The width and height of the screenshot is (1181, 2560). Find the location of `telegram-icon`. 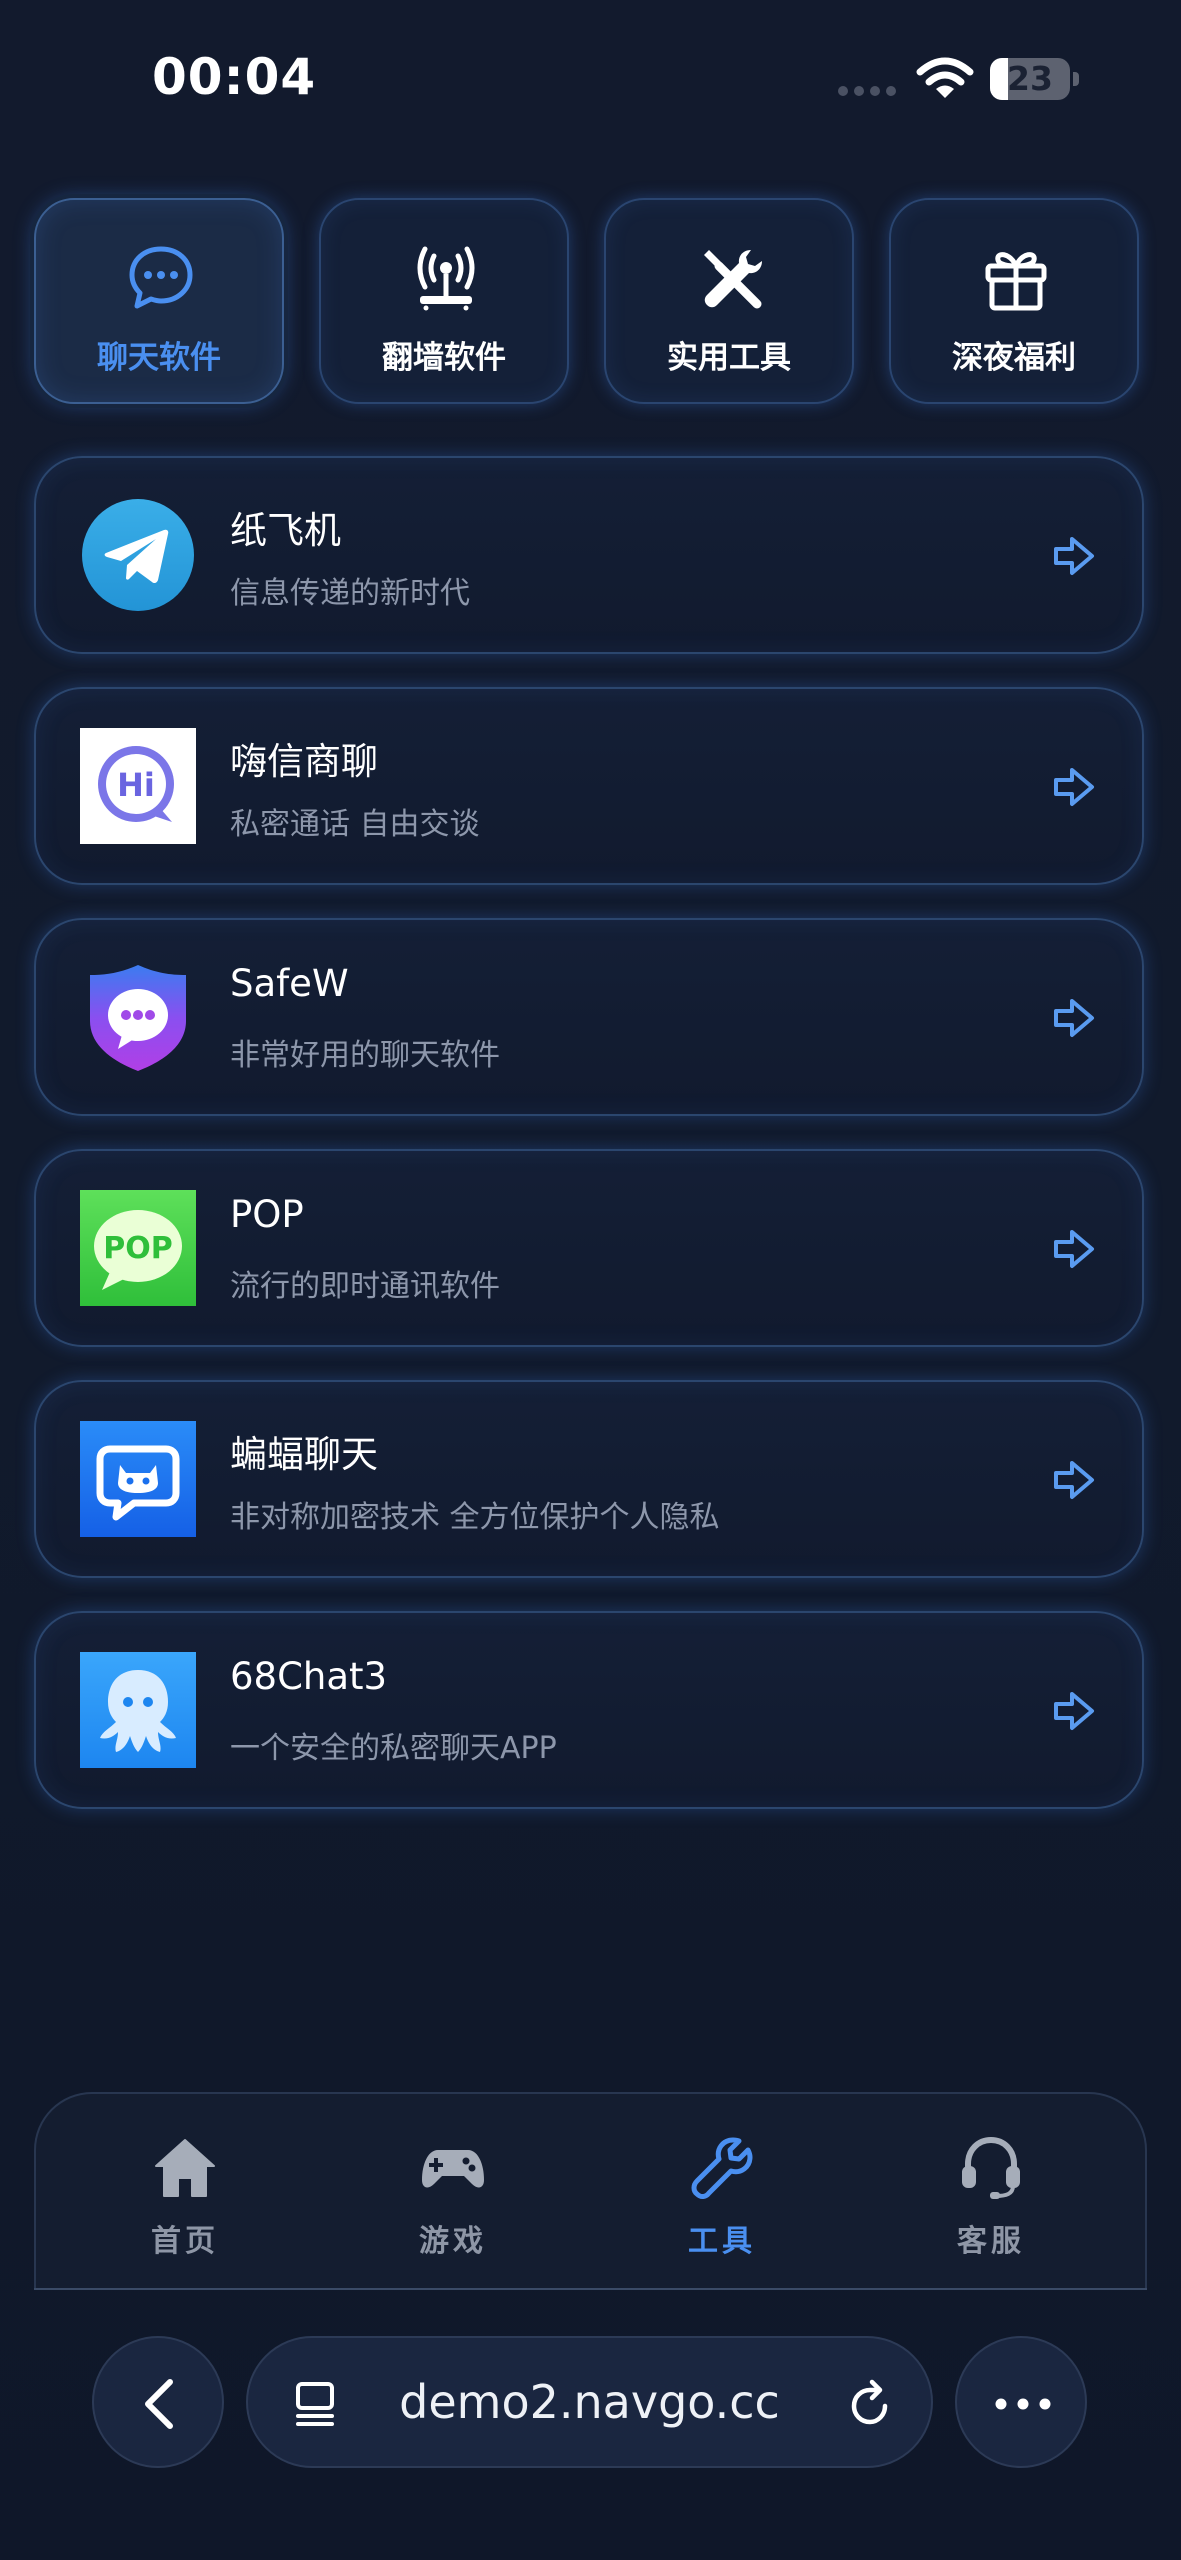

telegram-icon is located at coordinates (138, 555).